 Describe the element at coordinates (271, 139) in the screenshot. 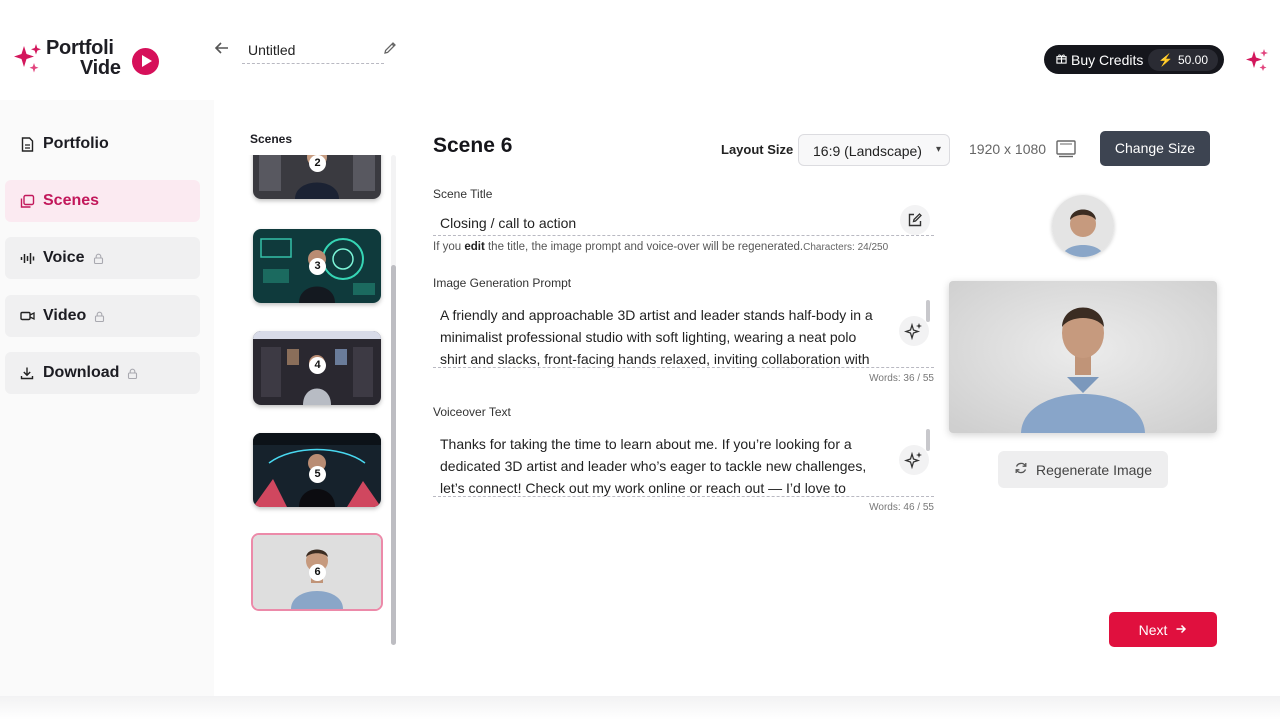

I see `scenes-heading: Scenes` at that location.